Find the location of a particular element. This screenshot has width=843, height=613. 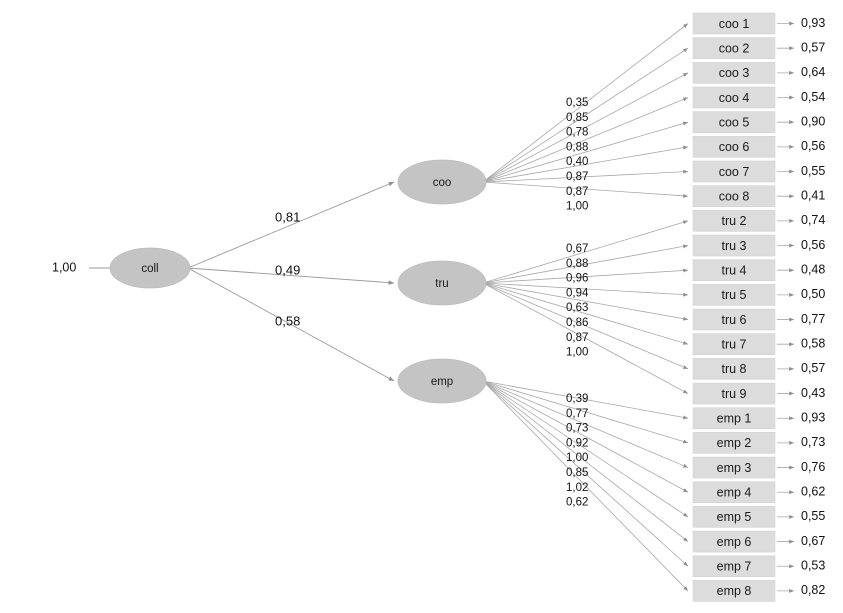

loading-value-emp-7: 1,02 is located at coordinates (577, 488).